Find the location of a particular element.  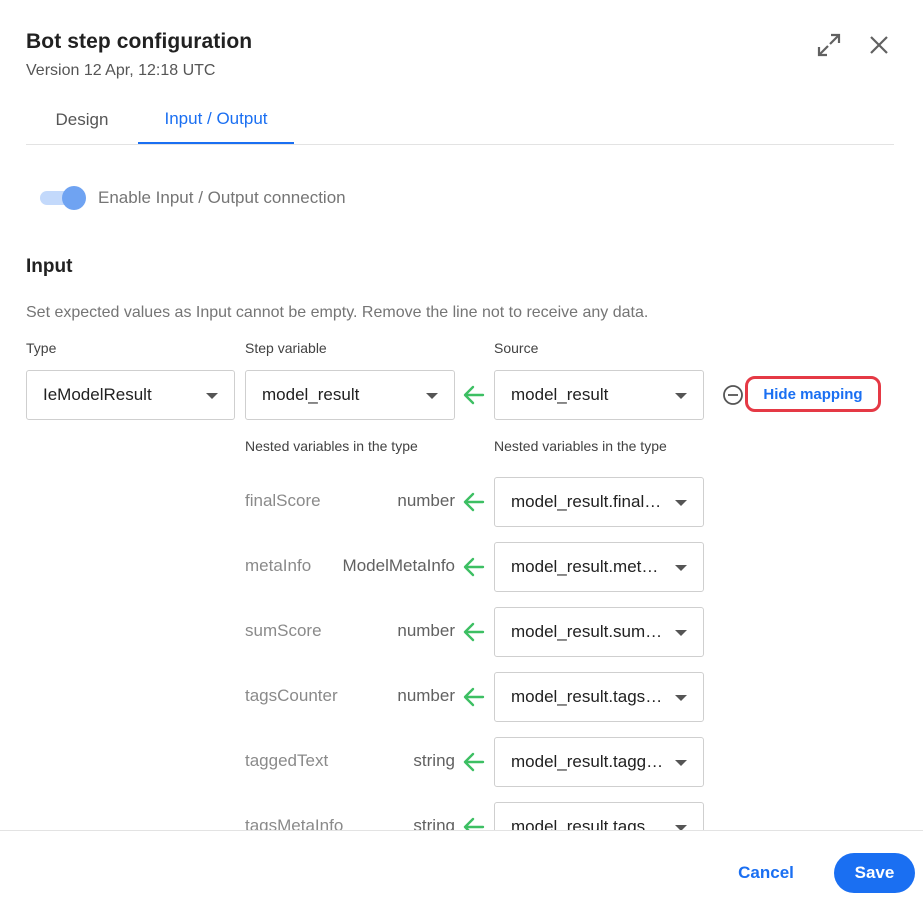

tab-bar: Design Input / Output is located at coordinates (460, 120).